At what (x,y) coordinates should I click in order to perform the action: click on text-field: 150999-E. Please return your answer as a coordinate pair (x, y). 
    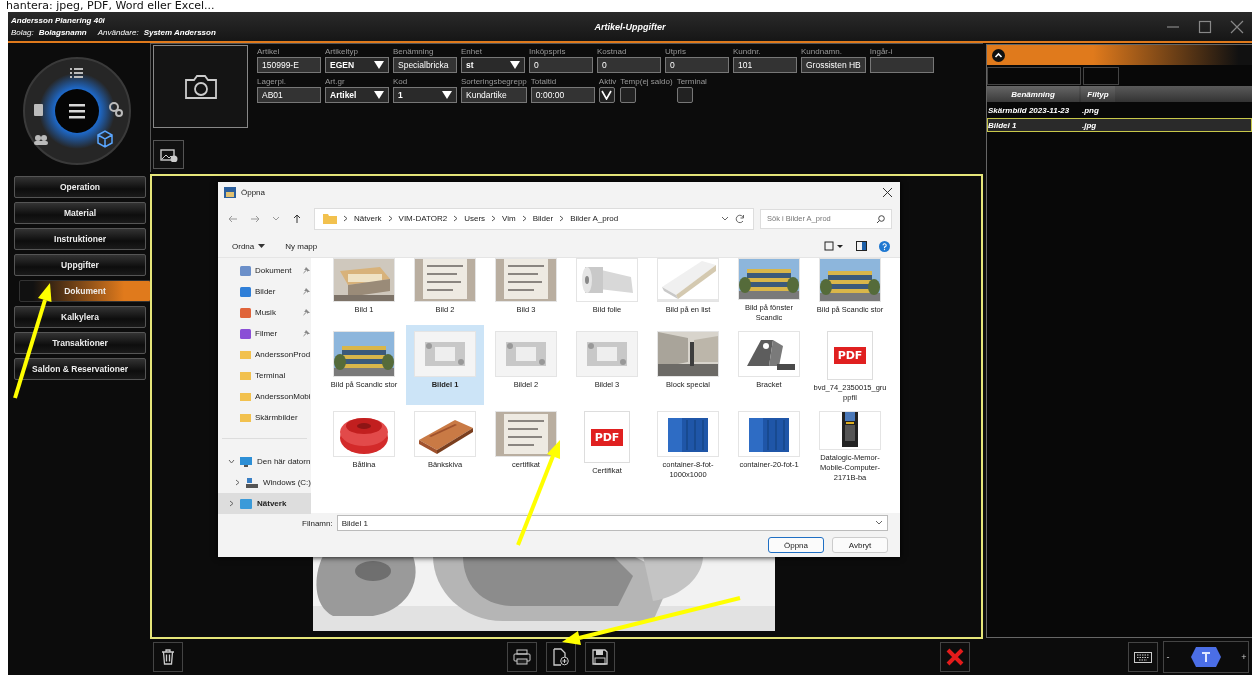
    Looking at the image, I should click on (289, 65).